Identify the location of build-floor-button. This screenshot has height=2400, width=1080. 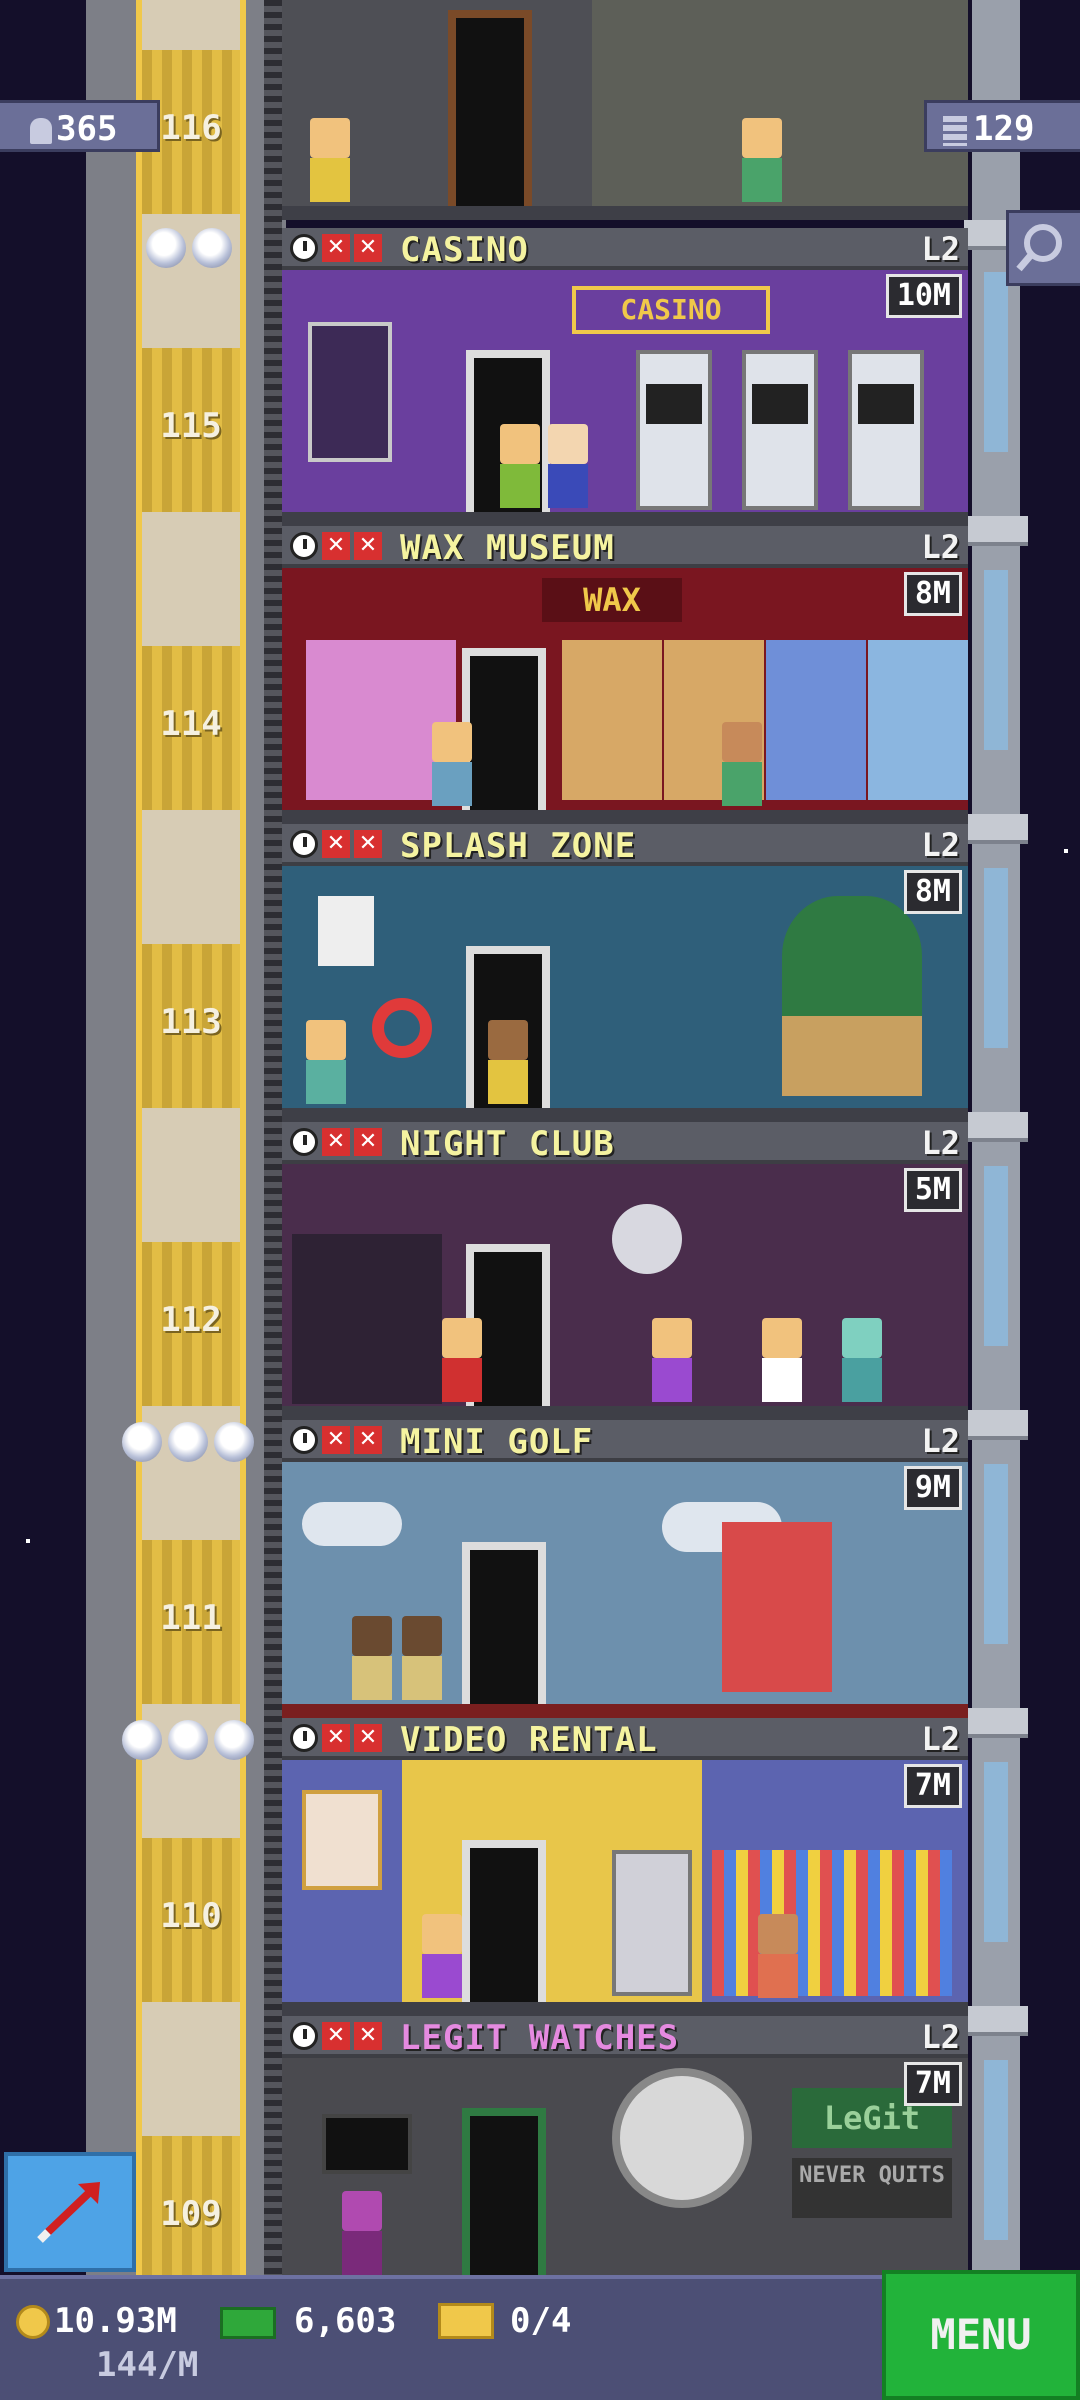
(70, 2212).